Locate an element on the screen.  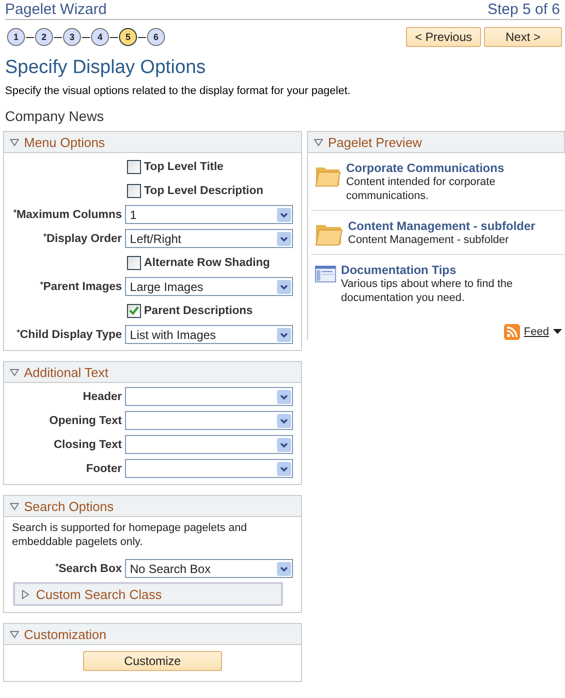
step-circle: 4 is located at coordinates (100, 37).